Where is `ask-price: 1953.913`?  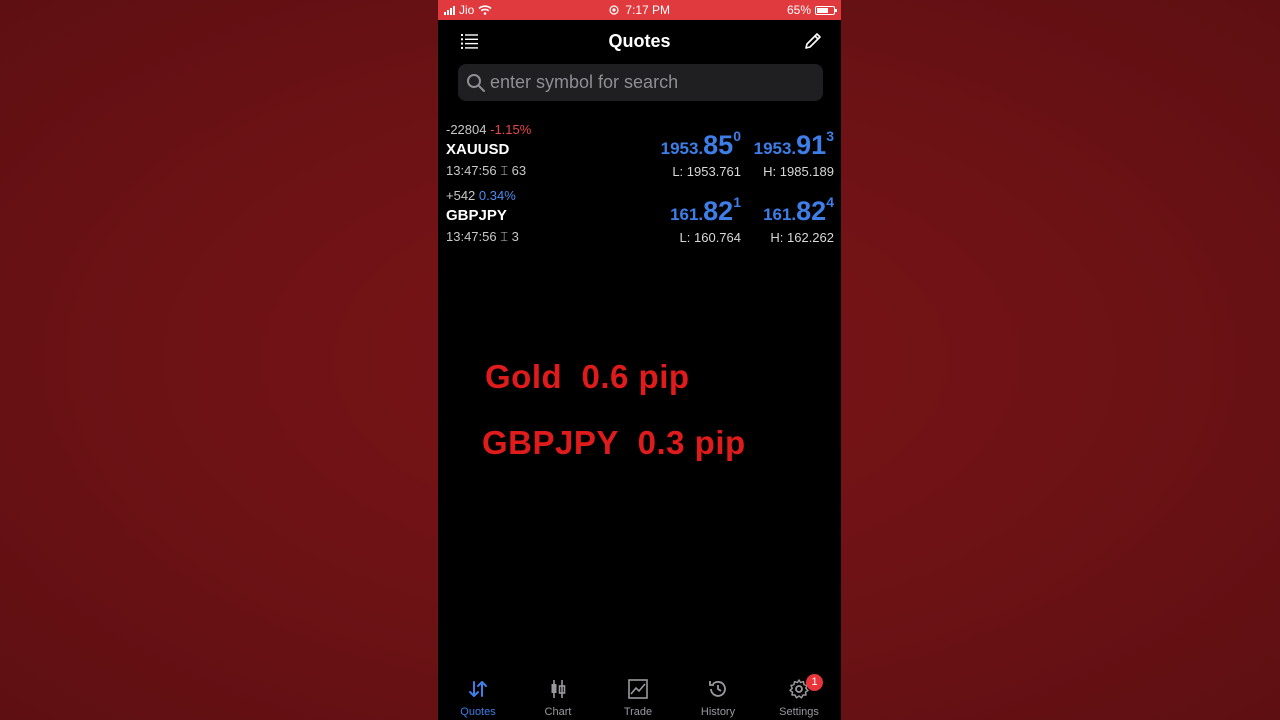 ask-price: 1953.913 is located at coordinates (793, 144).